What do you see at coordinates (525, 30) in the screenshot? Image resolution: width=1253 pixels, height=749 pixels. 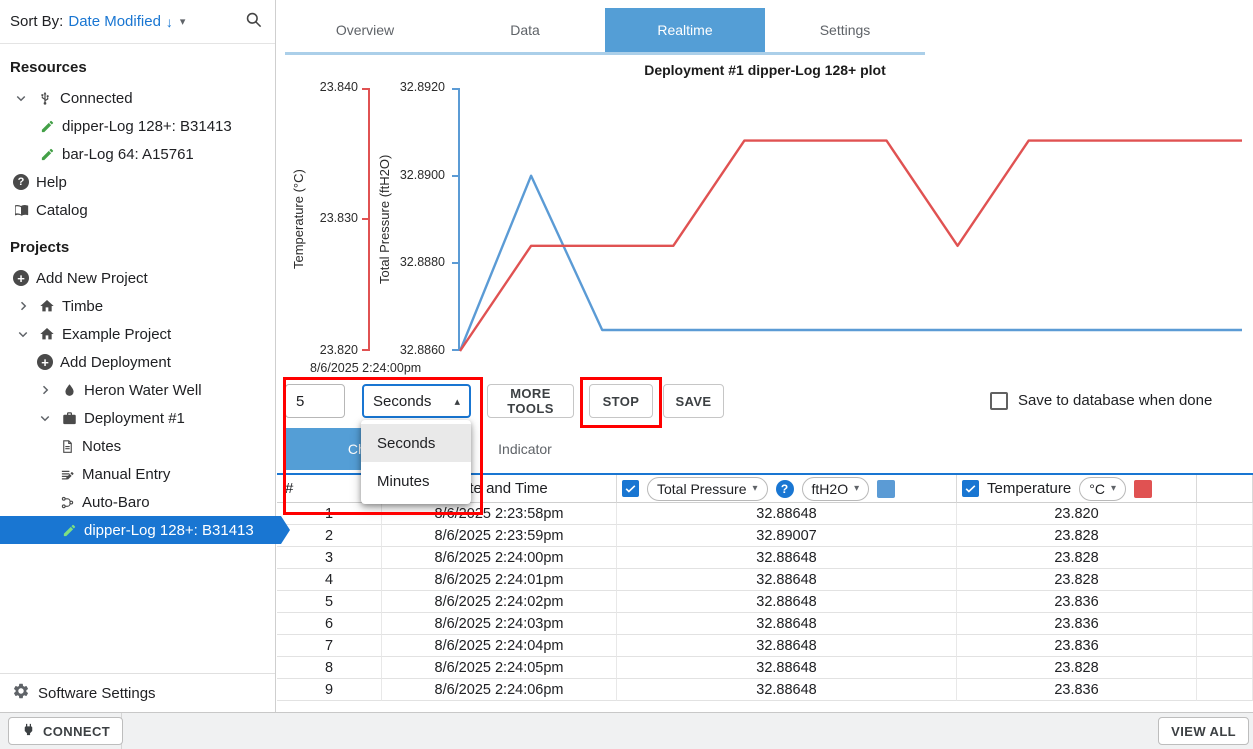 I see `tab-data: Data` at bounding box center [525, 30].